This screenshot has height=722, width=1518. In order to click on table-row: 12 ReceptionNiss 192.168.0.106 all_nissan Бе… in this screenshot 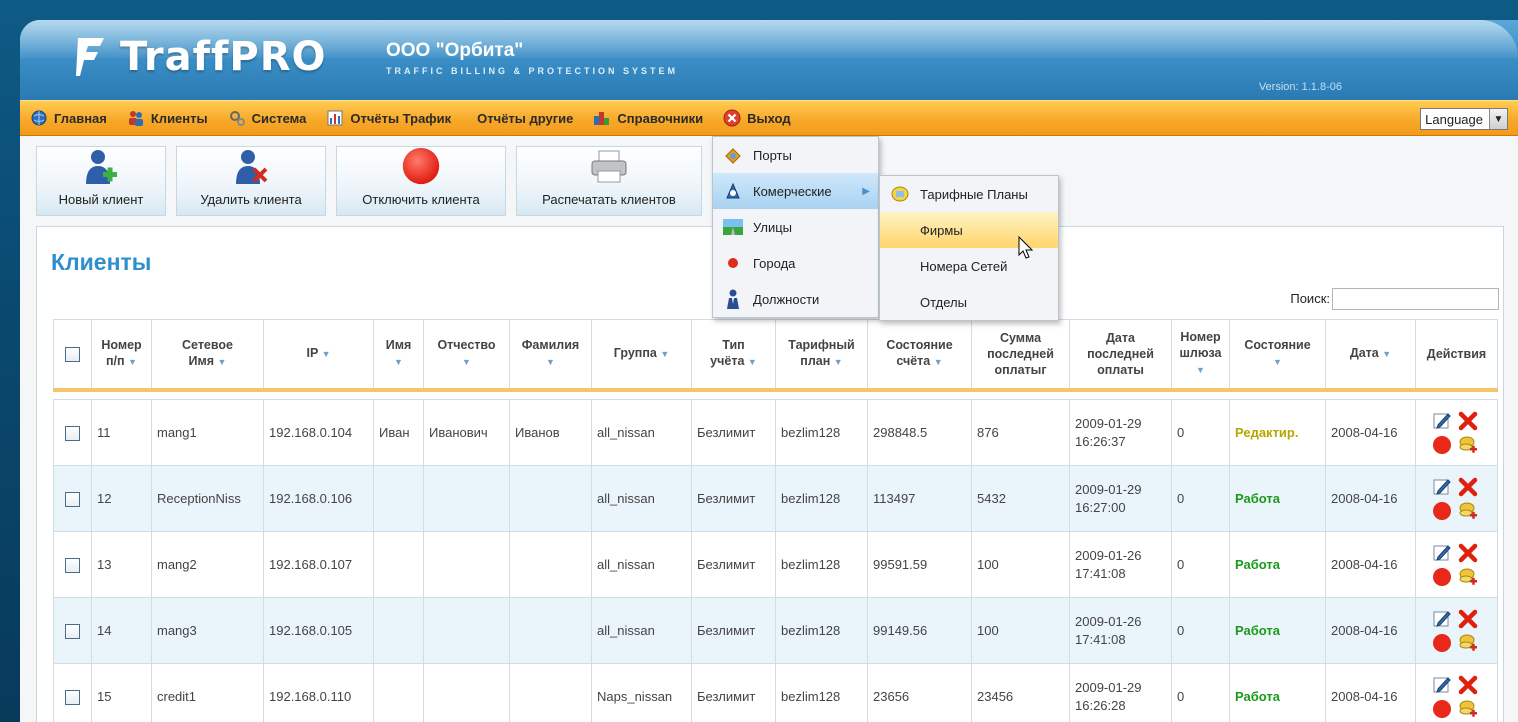, I will do `click(775, 498)`.